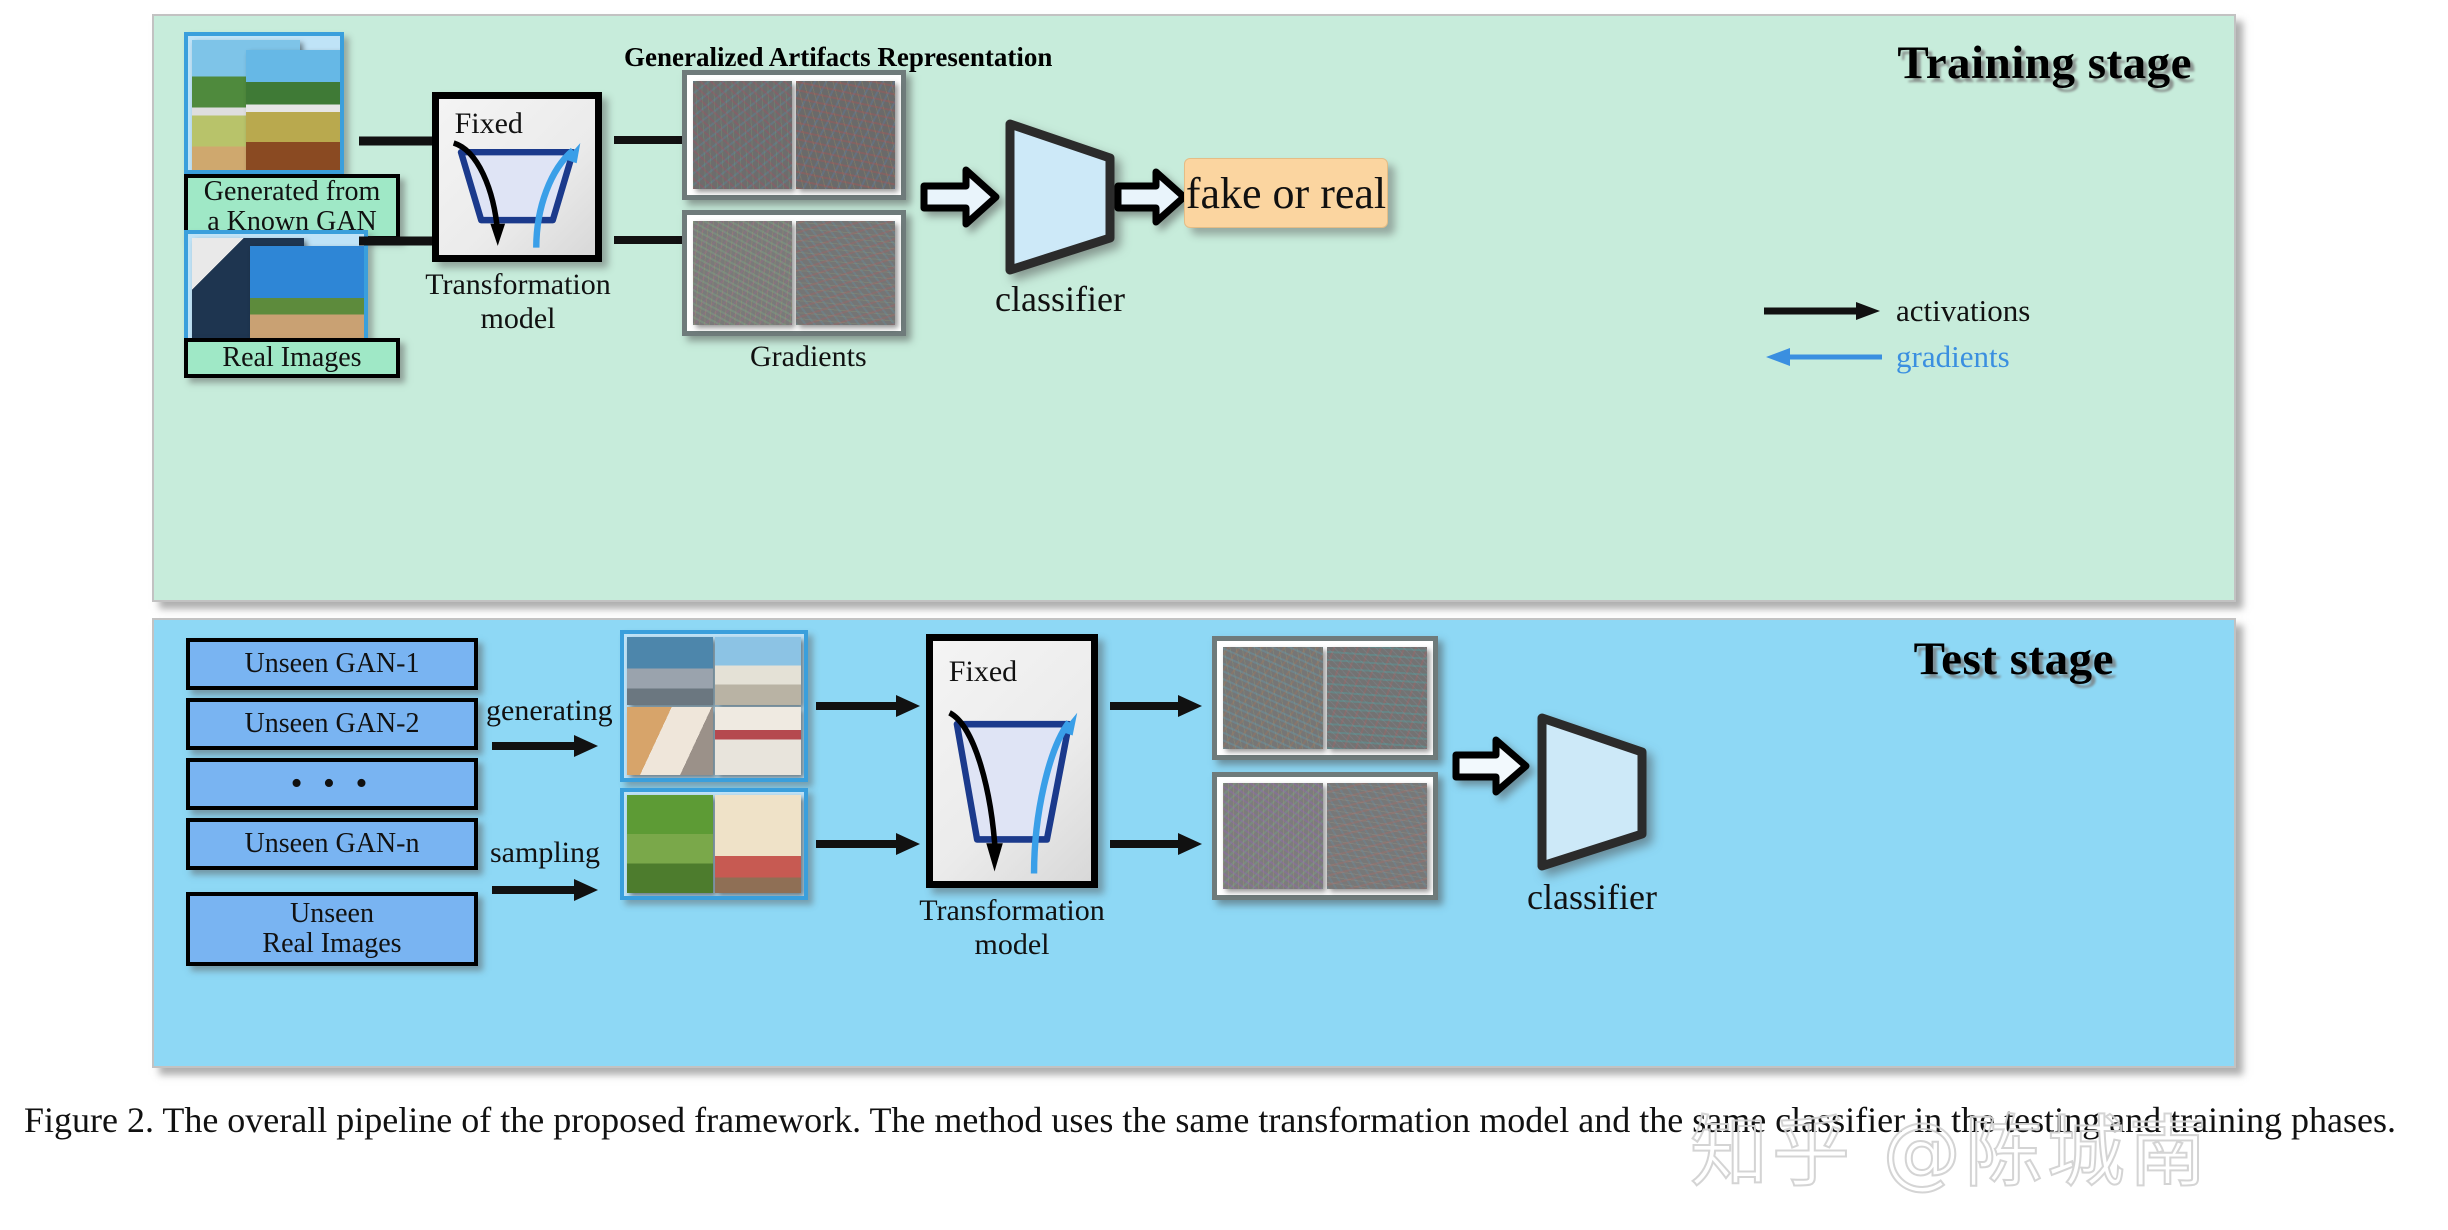  What do you see at coordinates (332, 784) in the screenshot?
I see `source-ellipsis: • • •` at bounding box center [332, 784].